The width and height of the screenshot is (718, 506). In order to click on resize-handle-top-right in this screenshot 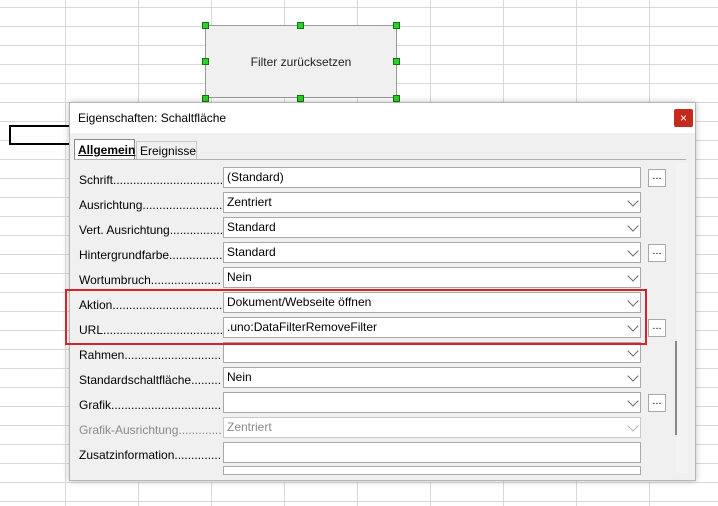, I will do `click(396, 25)`.